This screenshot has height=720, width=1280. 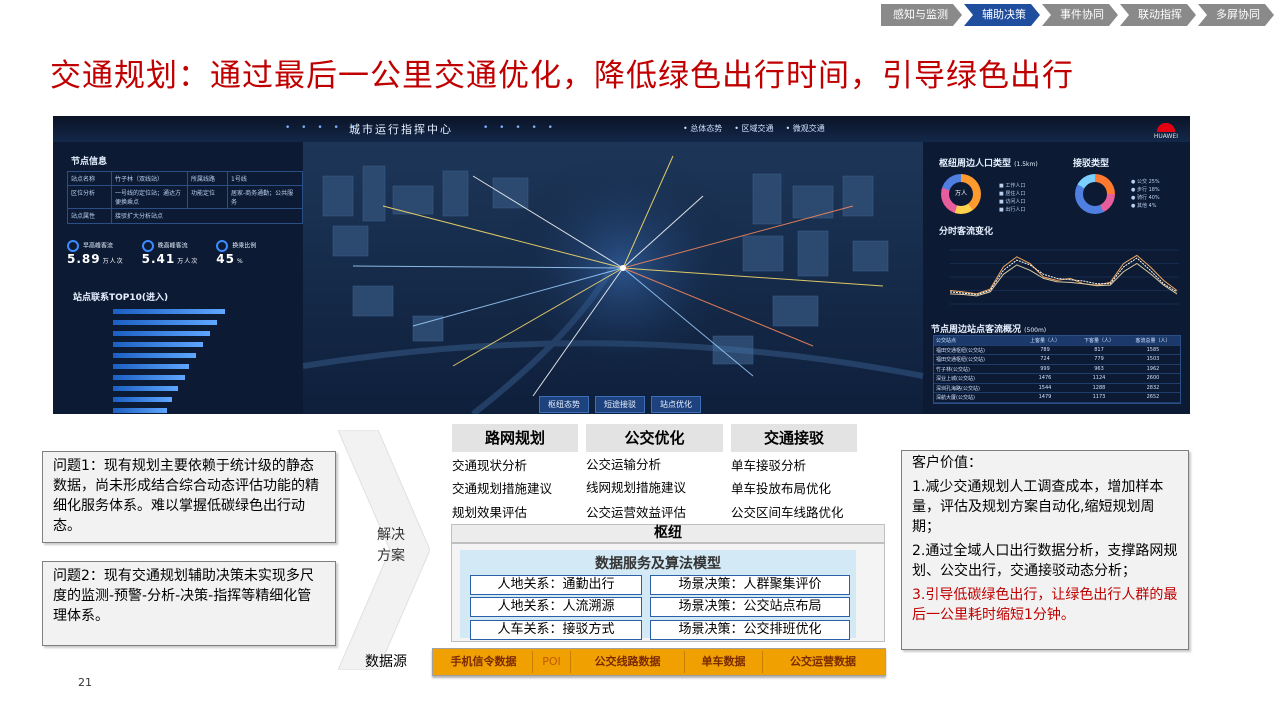 What do you see at coordinates (222, 246) in the screenshot?
I see `cycle-icon` at bounding box center [222, 246].